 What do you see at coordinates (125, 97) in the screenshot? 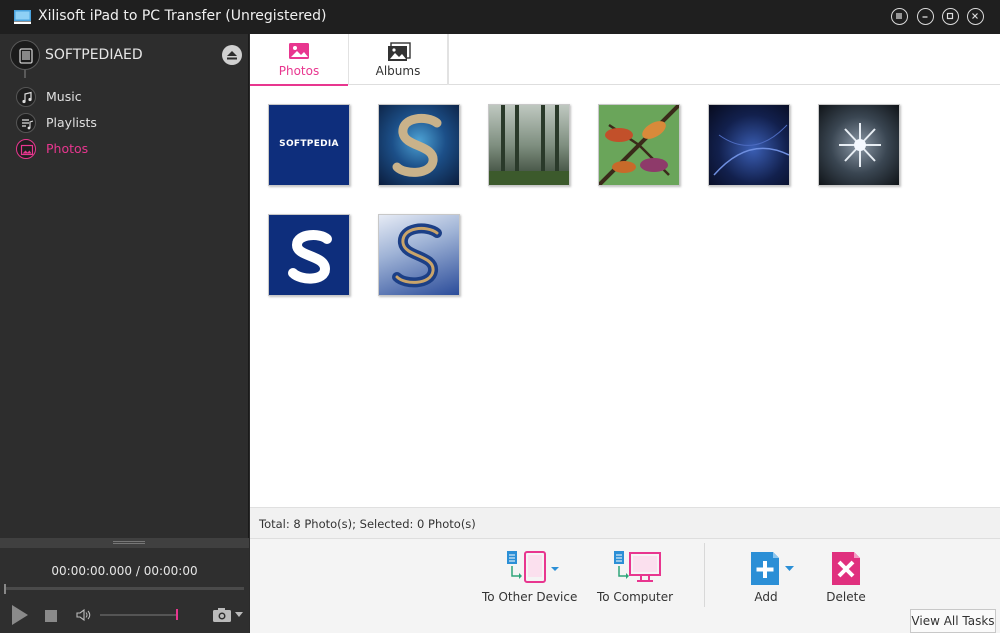
I see `sidebar-item-music: Music` at bounding box center [125, 97].